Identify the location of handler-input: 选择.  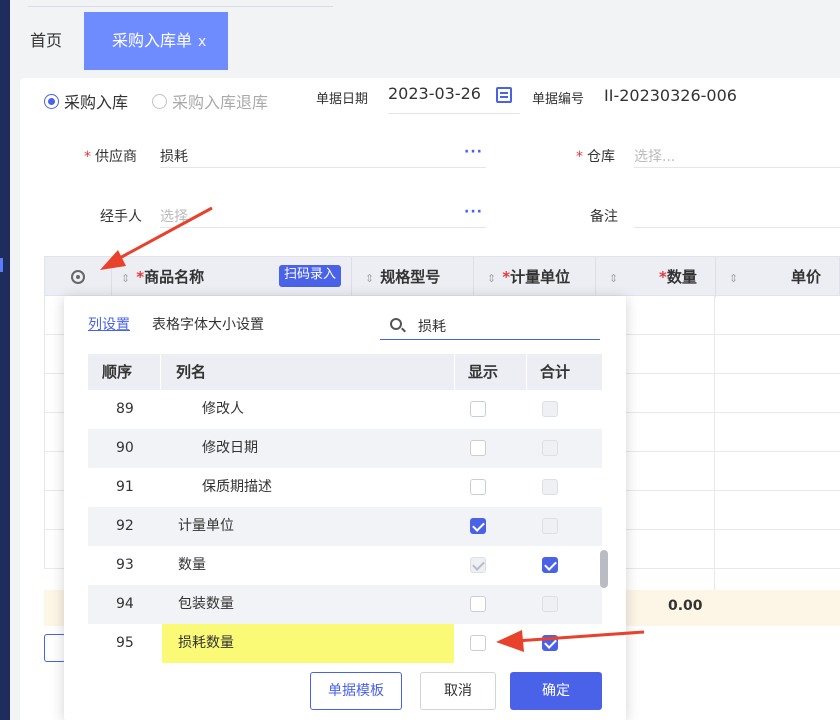
(323, 214).